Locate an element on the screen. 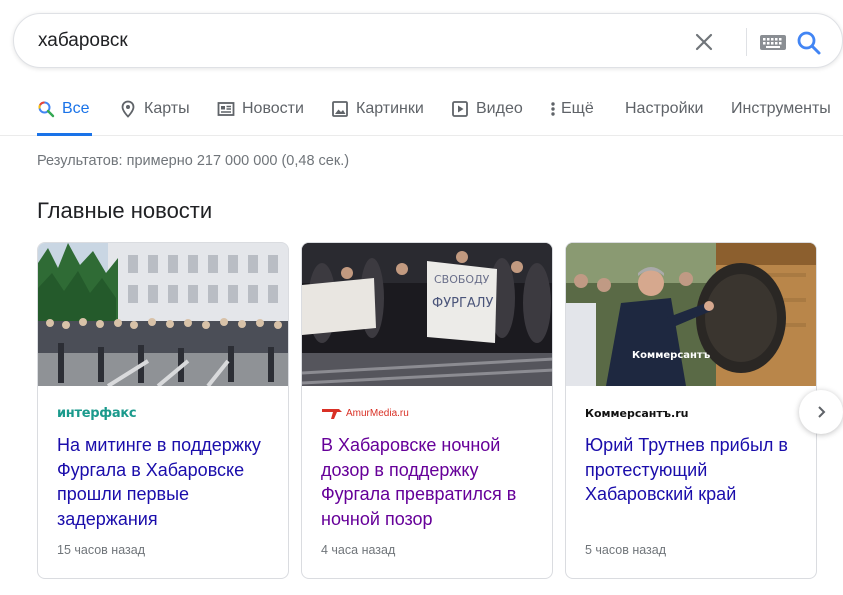  search-button is located at coordinates (809, 43).